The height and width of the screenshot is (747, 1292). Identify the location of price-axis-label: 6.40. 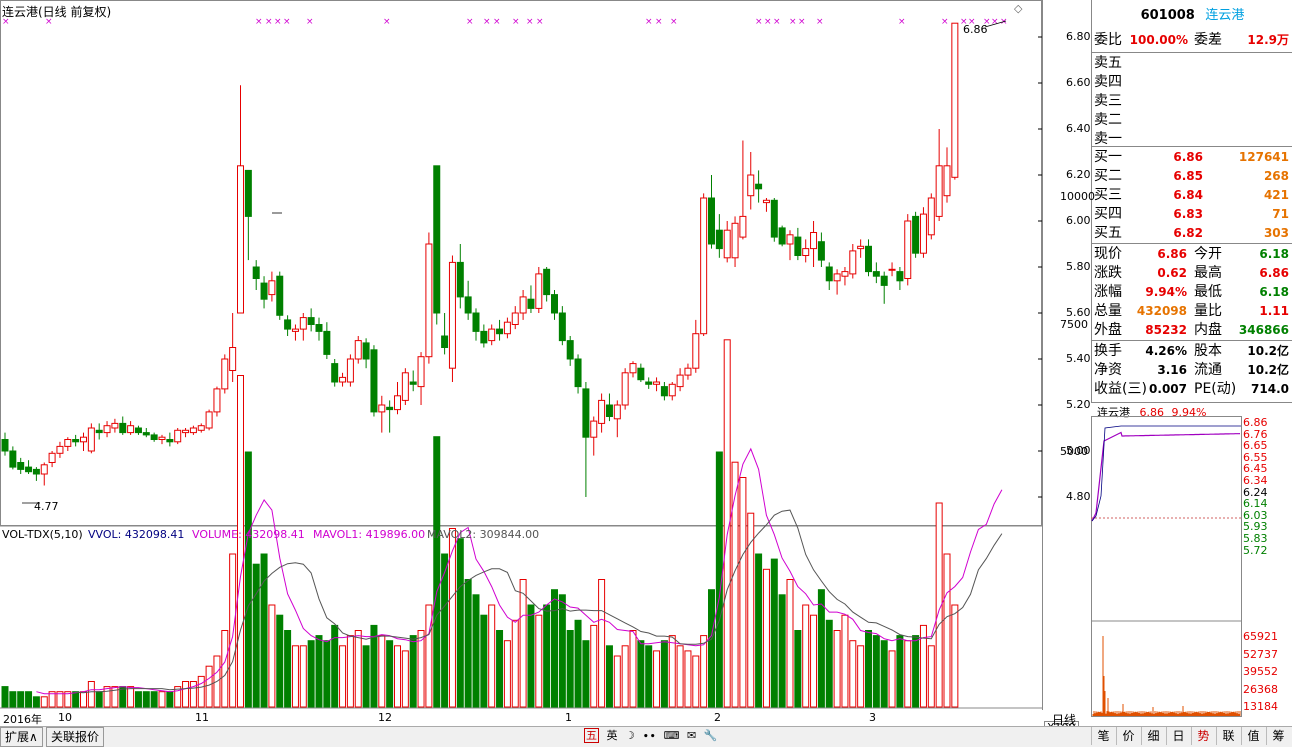
(1078, 128).